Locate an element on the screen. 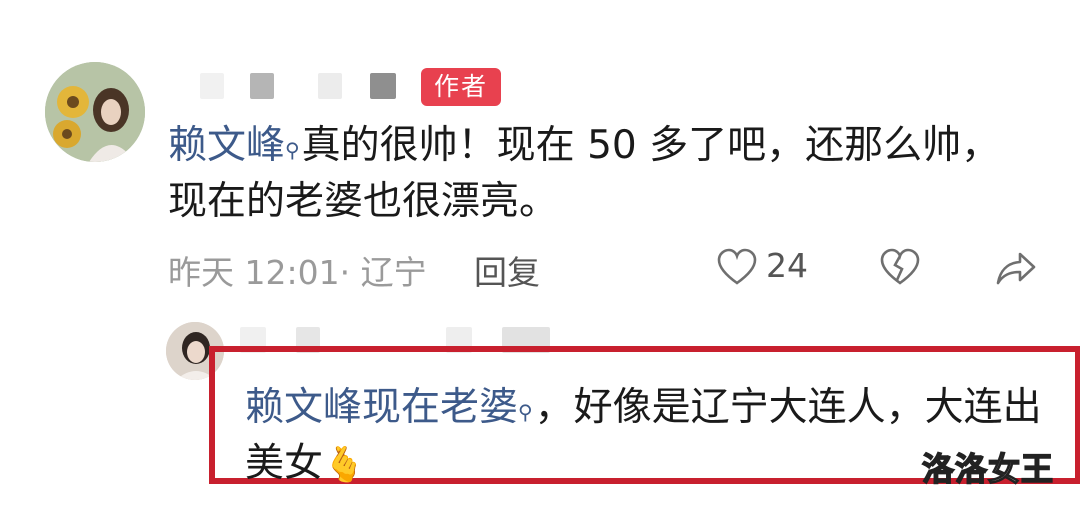 Image resolution: width=1080 pixels, height=507 pixels. reply-mention-link: 赖文峰现在老婆 is located at coordinates (381, 407).